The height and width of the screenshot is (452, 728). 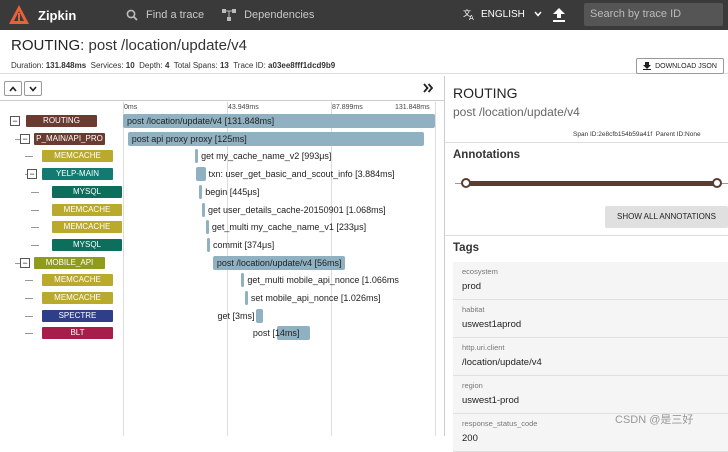 What do you see at coordinates (654, 420) in the screenshot?
I see `watermark: CSDN @是三好` at bounding box center [654, 420].